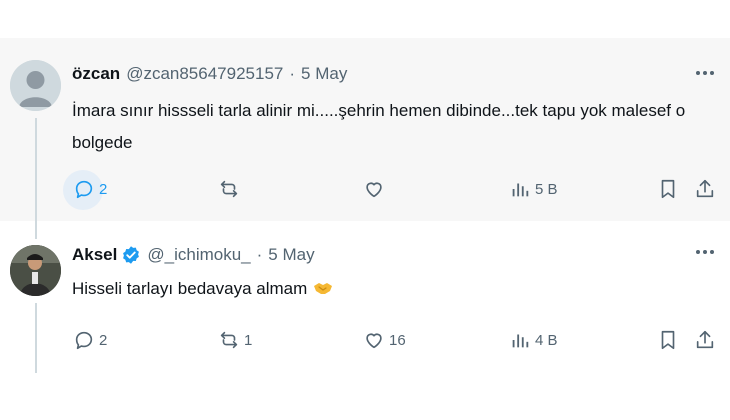  I want to click on like-button: 16, so click(384, 340).